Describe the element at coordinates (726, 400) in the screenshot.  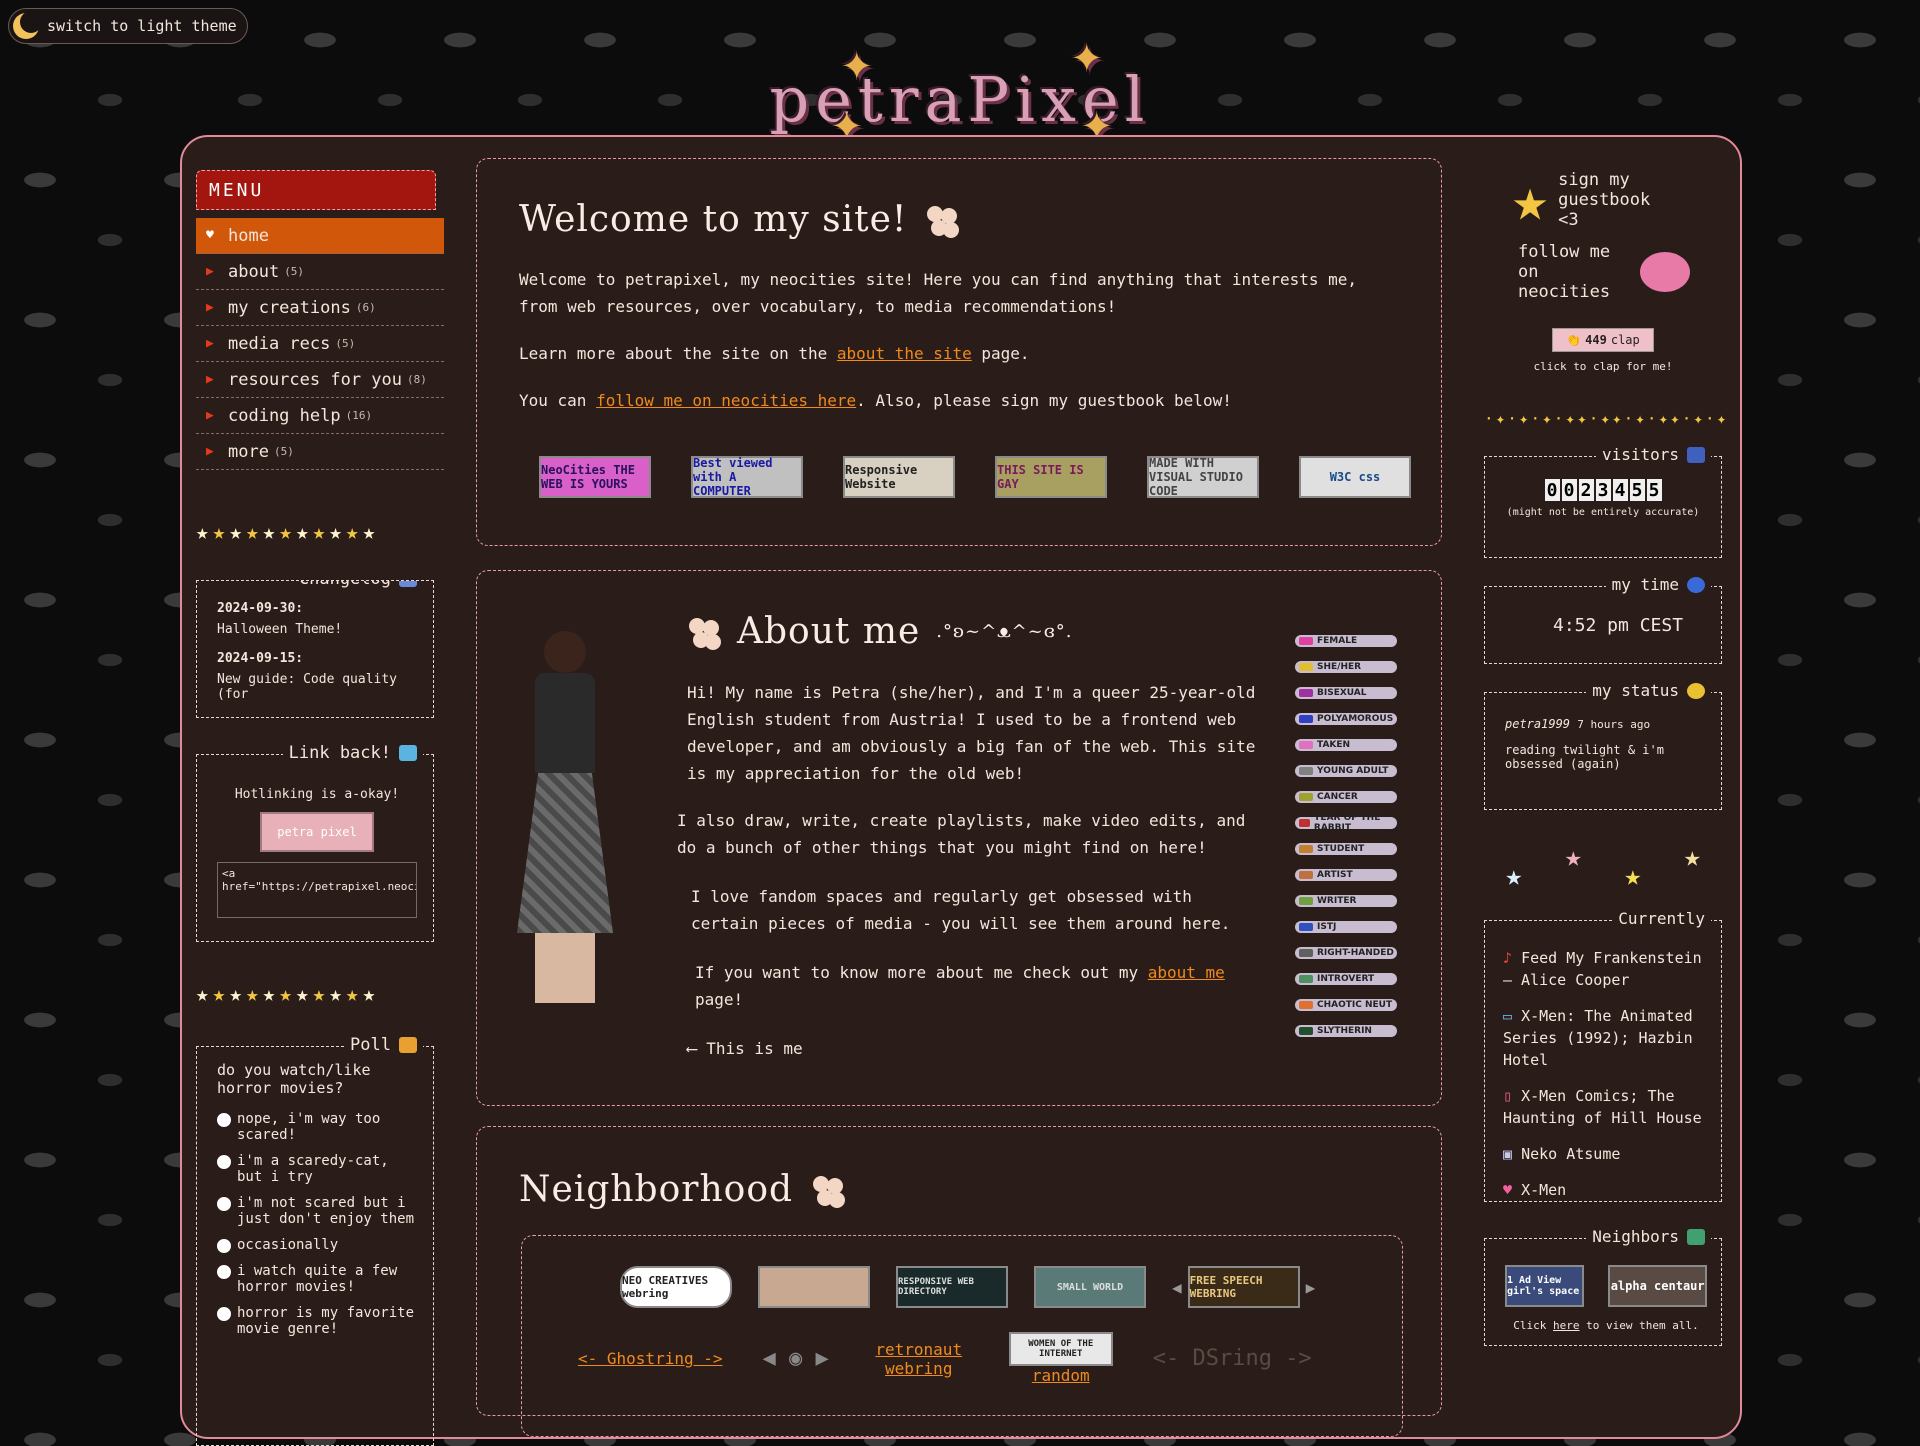
I see `follow-link: follow me on neocities here` at that location.